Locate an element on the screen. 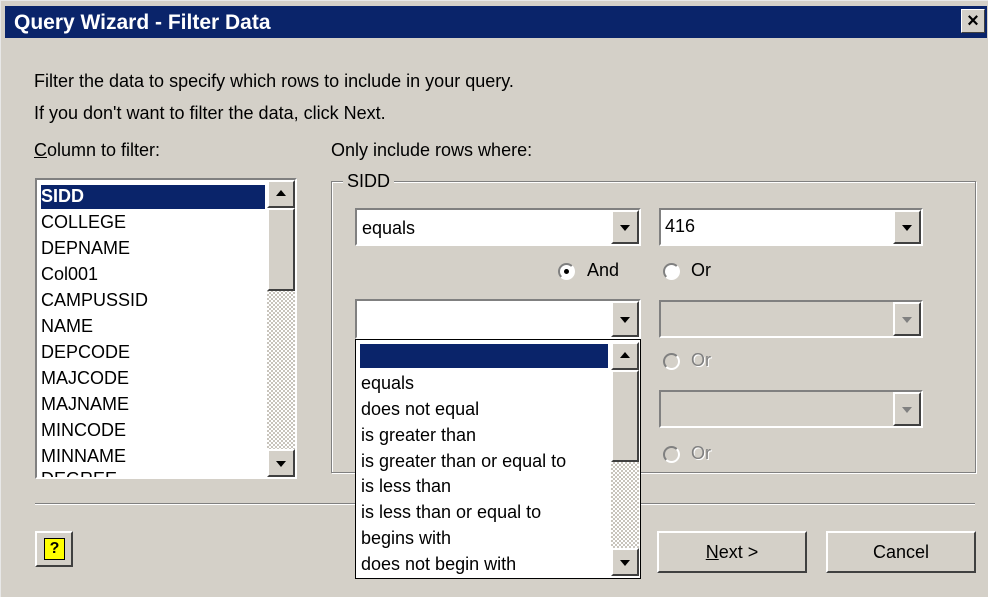 The image size is (989, 598). accelerator-c: C is located at coordinates (40, 150).